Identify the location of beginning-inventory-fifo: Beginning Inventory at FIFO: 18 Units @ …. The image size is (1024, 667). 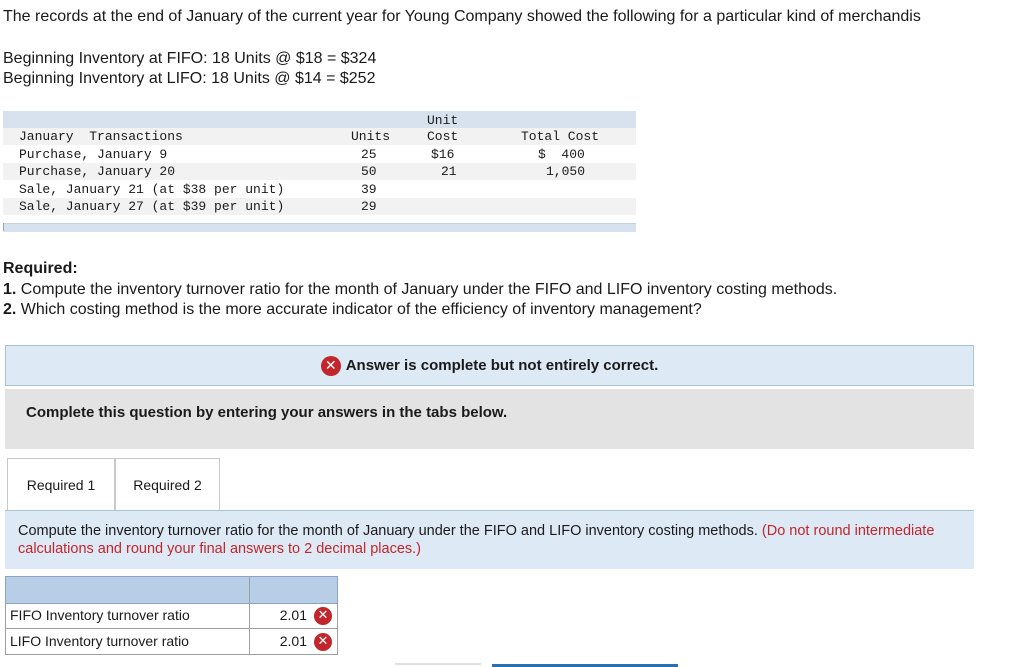
(190, 58).